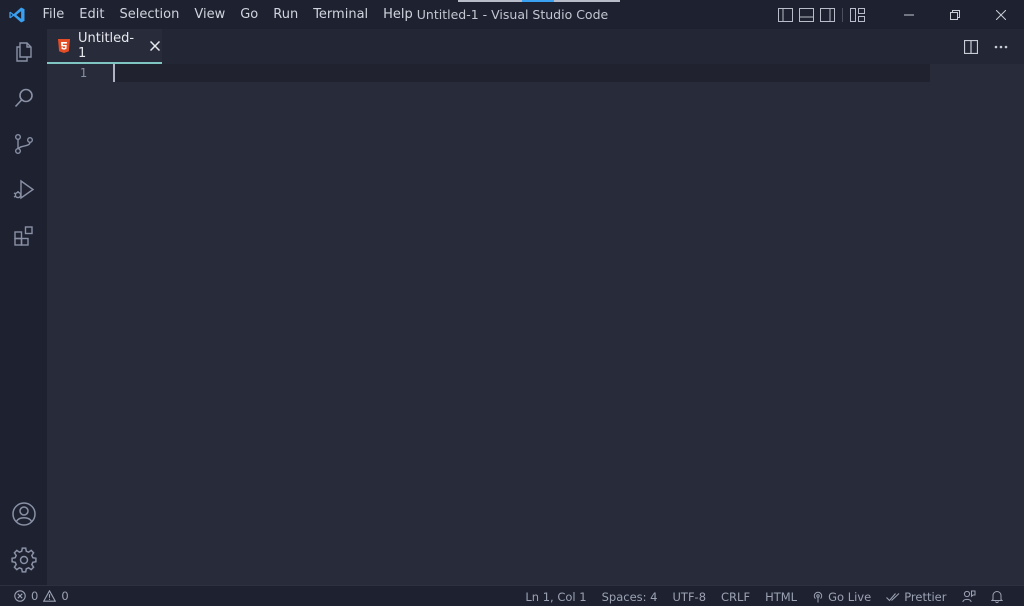  I want to click on encoding-setting: UTF-8, so click(689, 596).